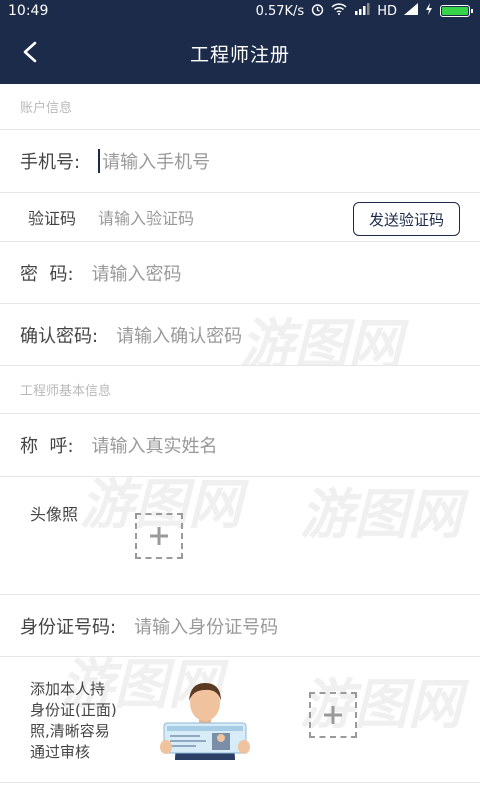  I want to click on send-code-button: 发送验证码, so click(406, 219).